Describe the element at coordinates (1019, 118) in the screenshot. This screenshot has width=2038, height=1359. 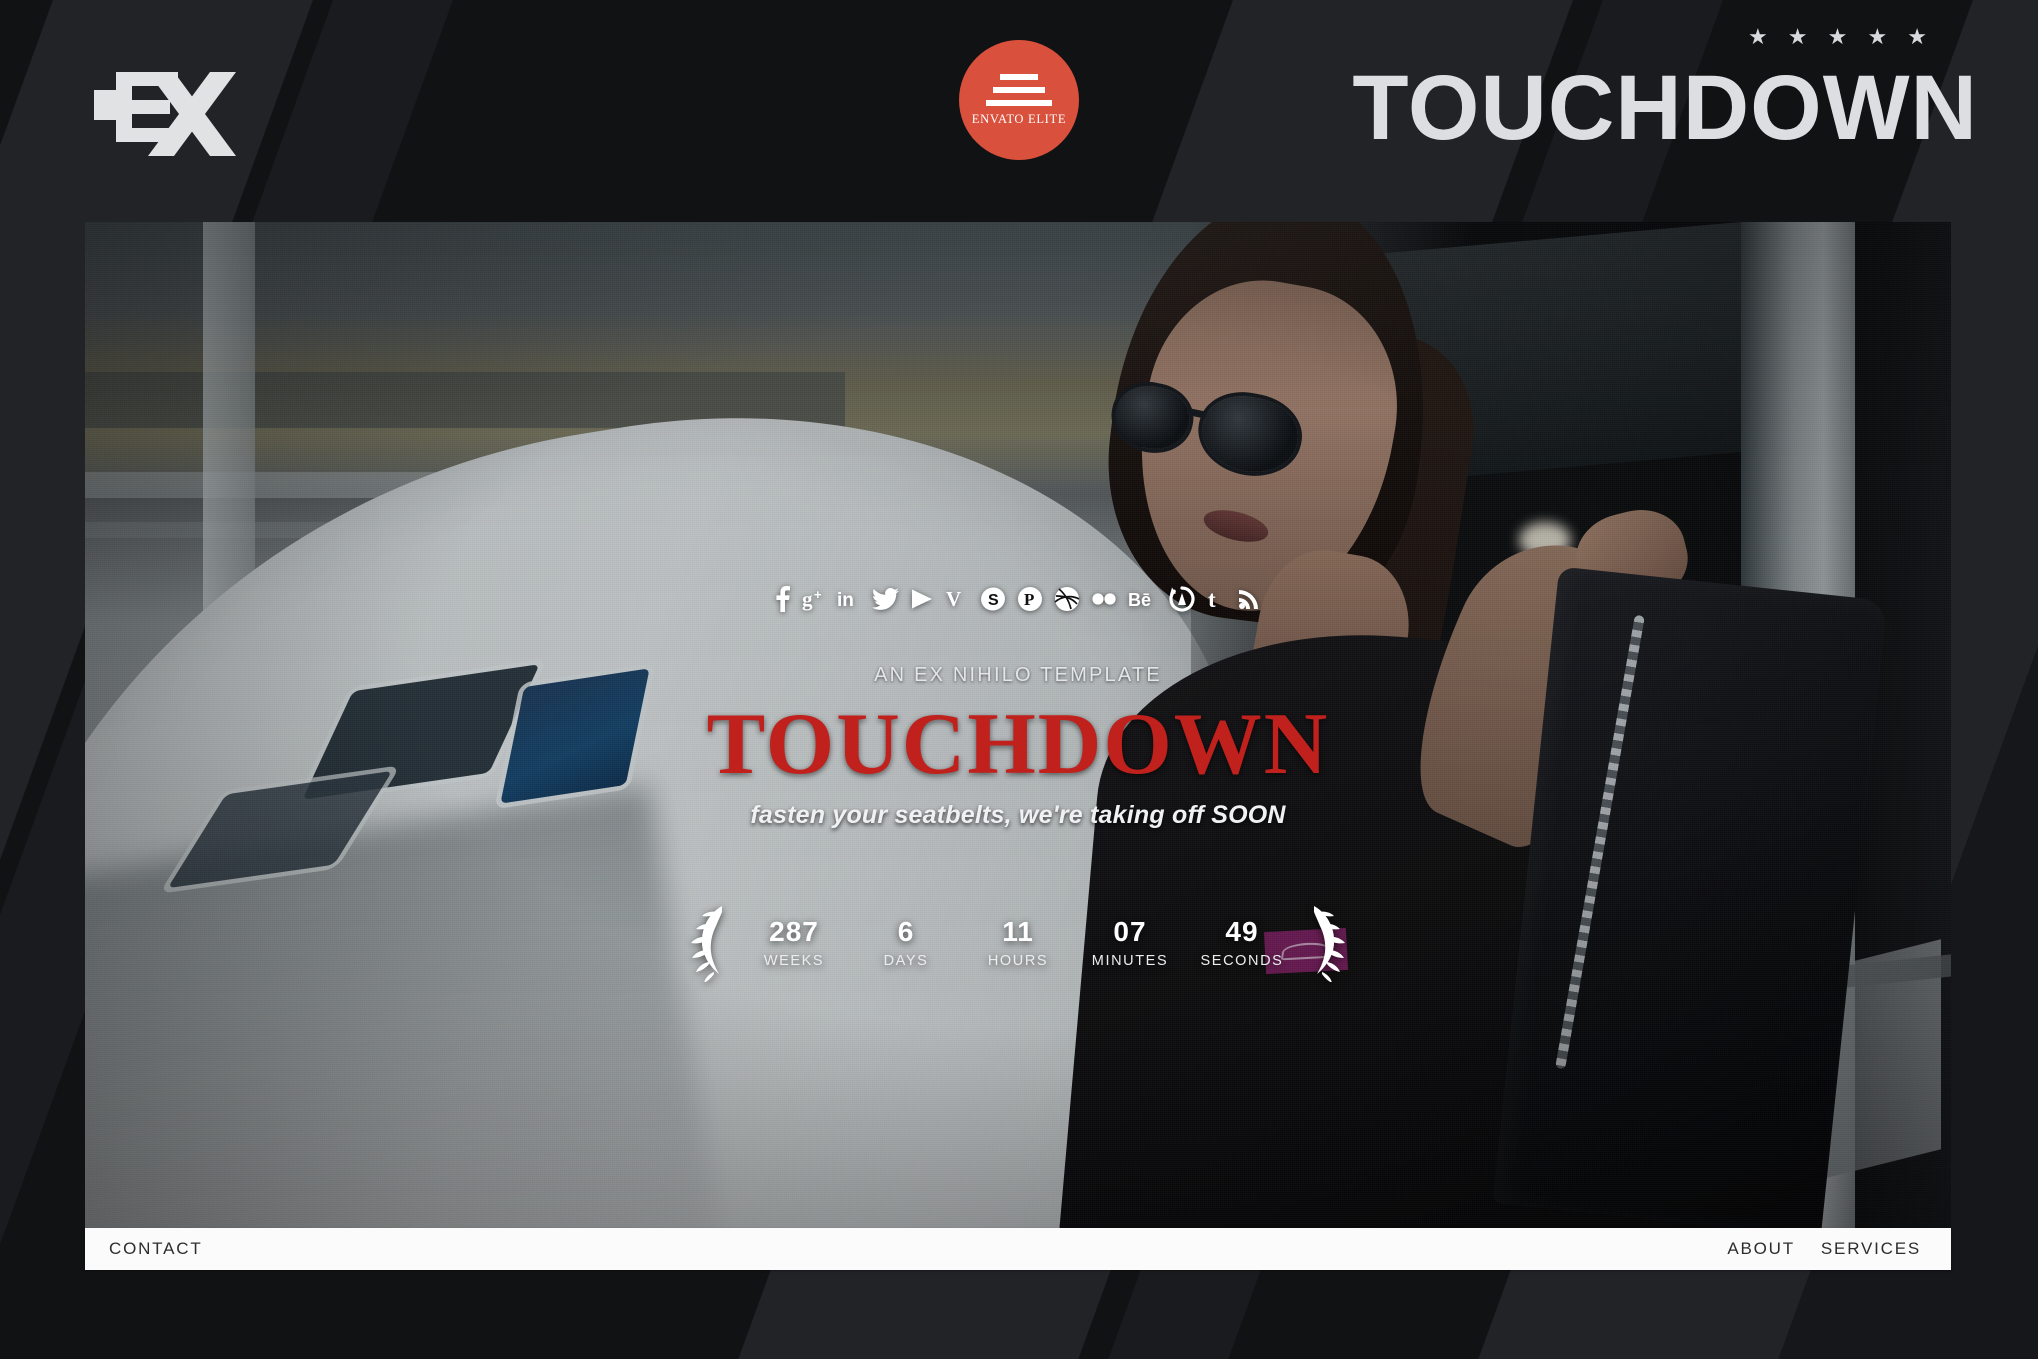
I see `envato-badge-label: ENVATO ELITE` at that location.